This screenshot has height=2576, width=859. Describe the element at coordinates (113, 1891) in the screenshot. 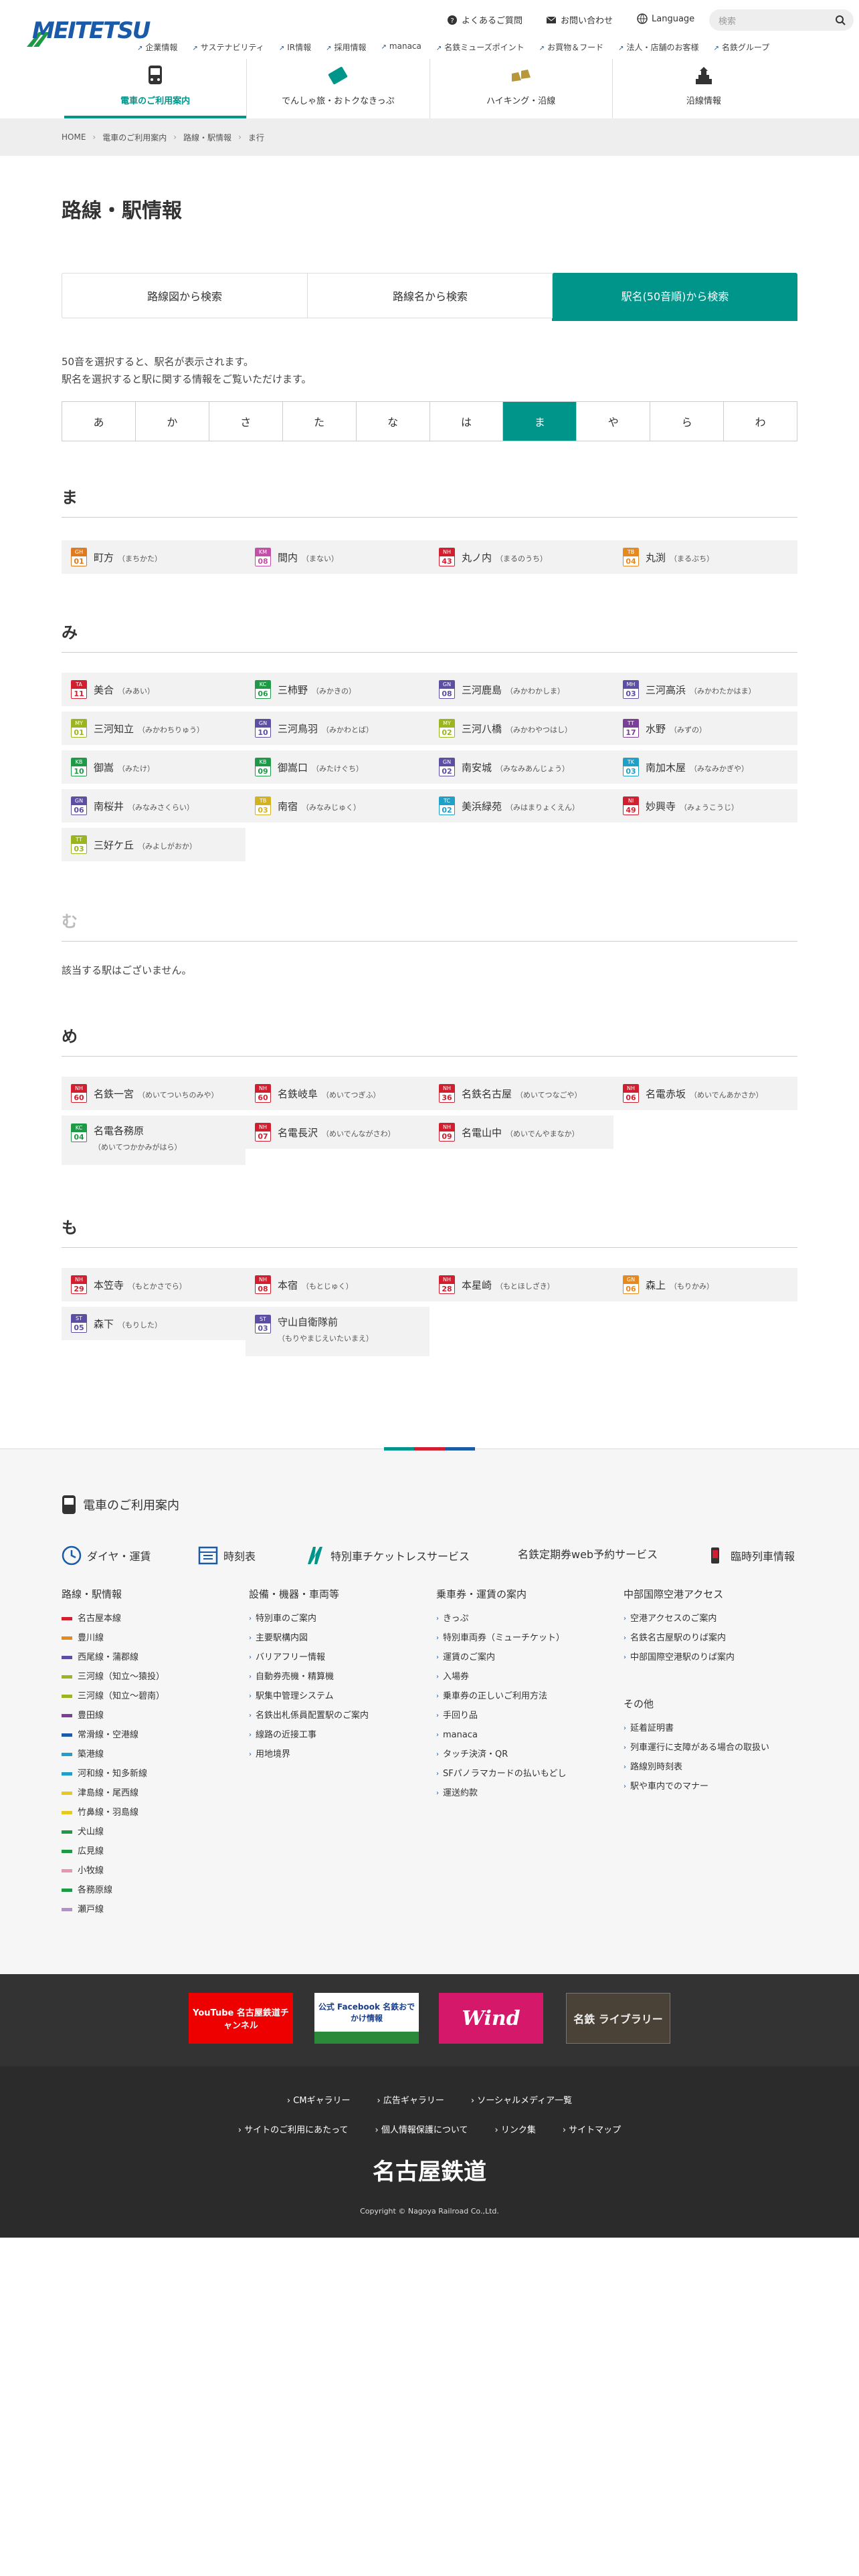

I see `footer-link: 各務原線` at that location.